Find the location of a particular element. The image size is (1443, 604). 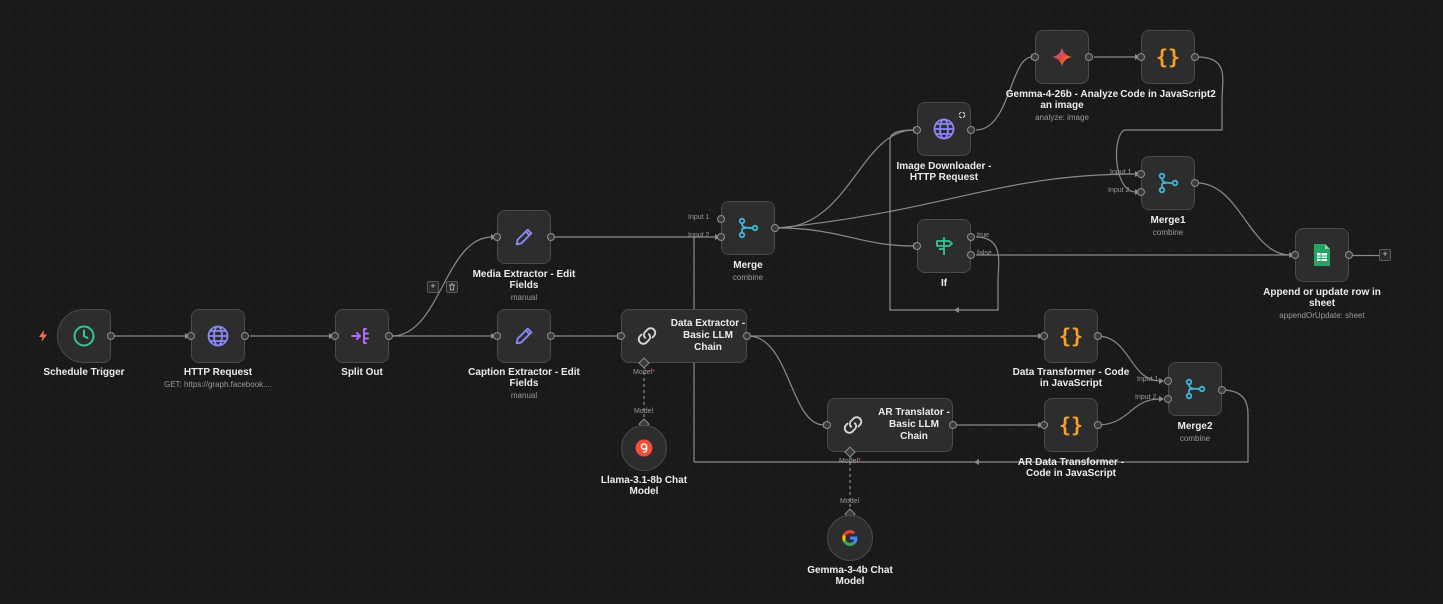

delete-connection-button is located at coordinates (452, 287).